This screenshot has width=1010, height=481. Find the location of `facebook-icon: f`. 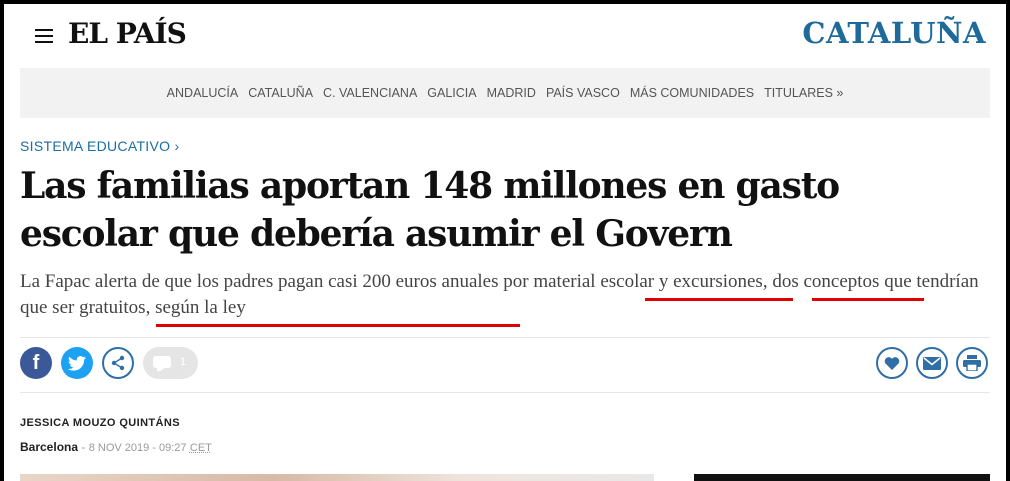

facebook-icon: f is located at coordinates (36, 362).